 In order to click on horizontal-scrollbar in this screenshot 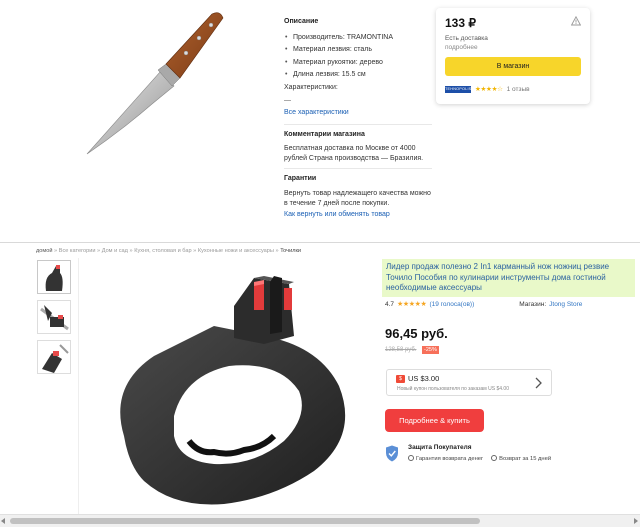, I will do `click(320, 520)`.